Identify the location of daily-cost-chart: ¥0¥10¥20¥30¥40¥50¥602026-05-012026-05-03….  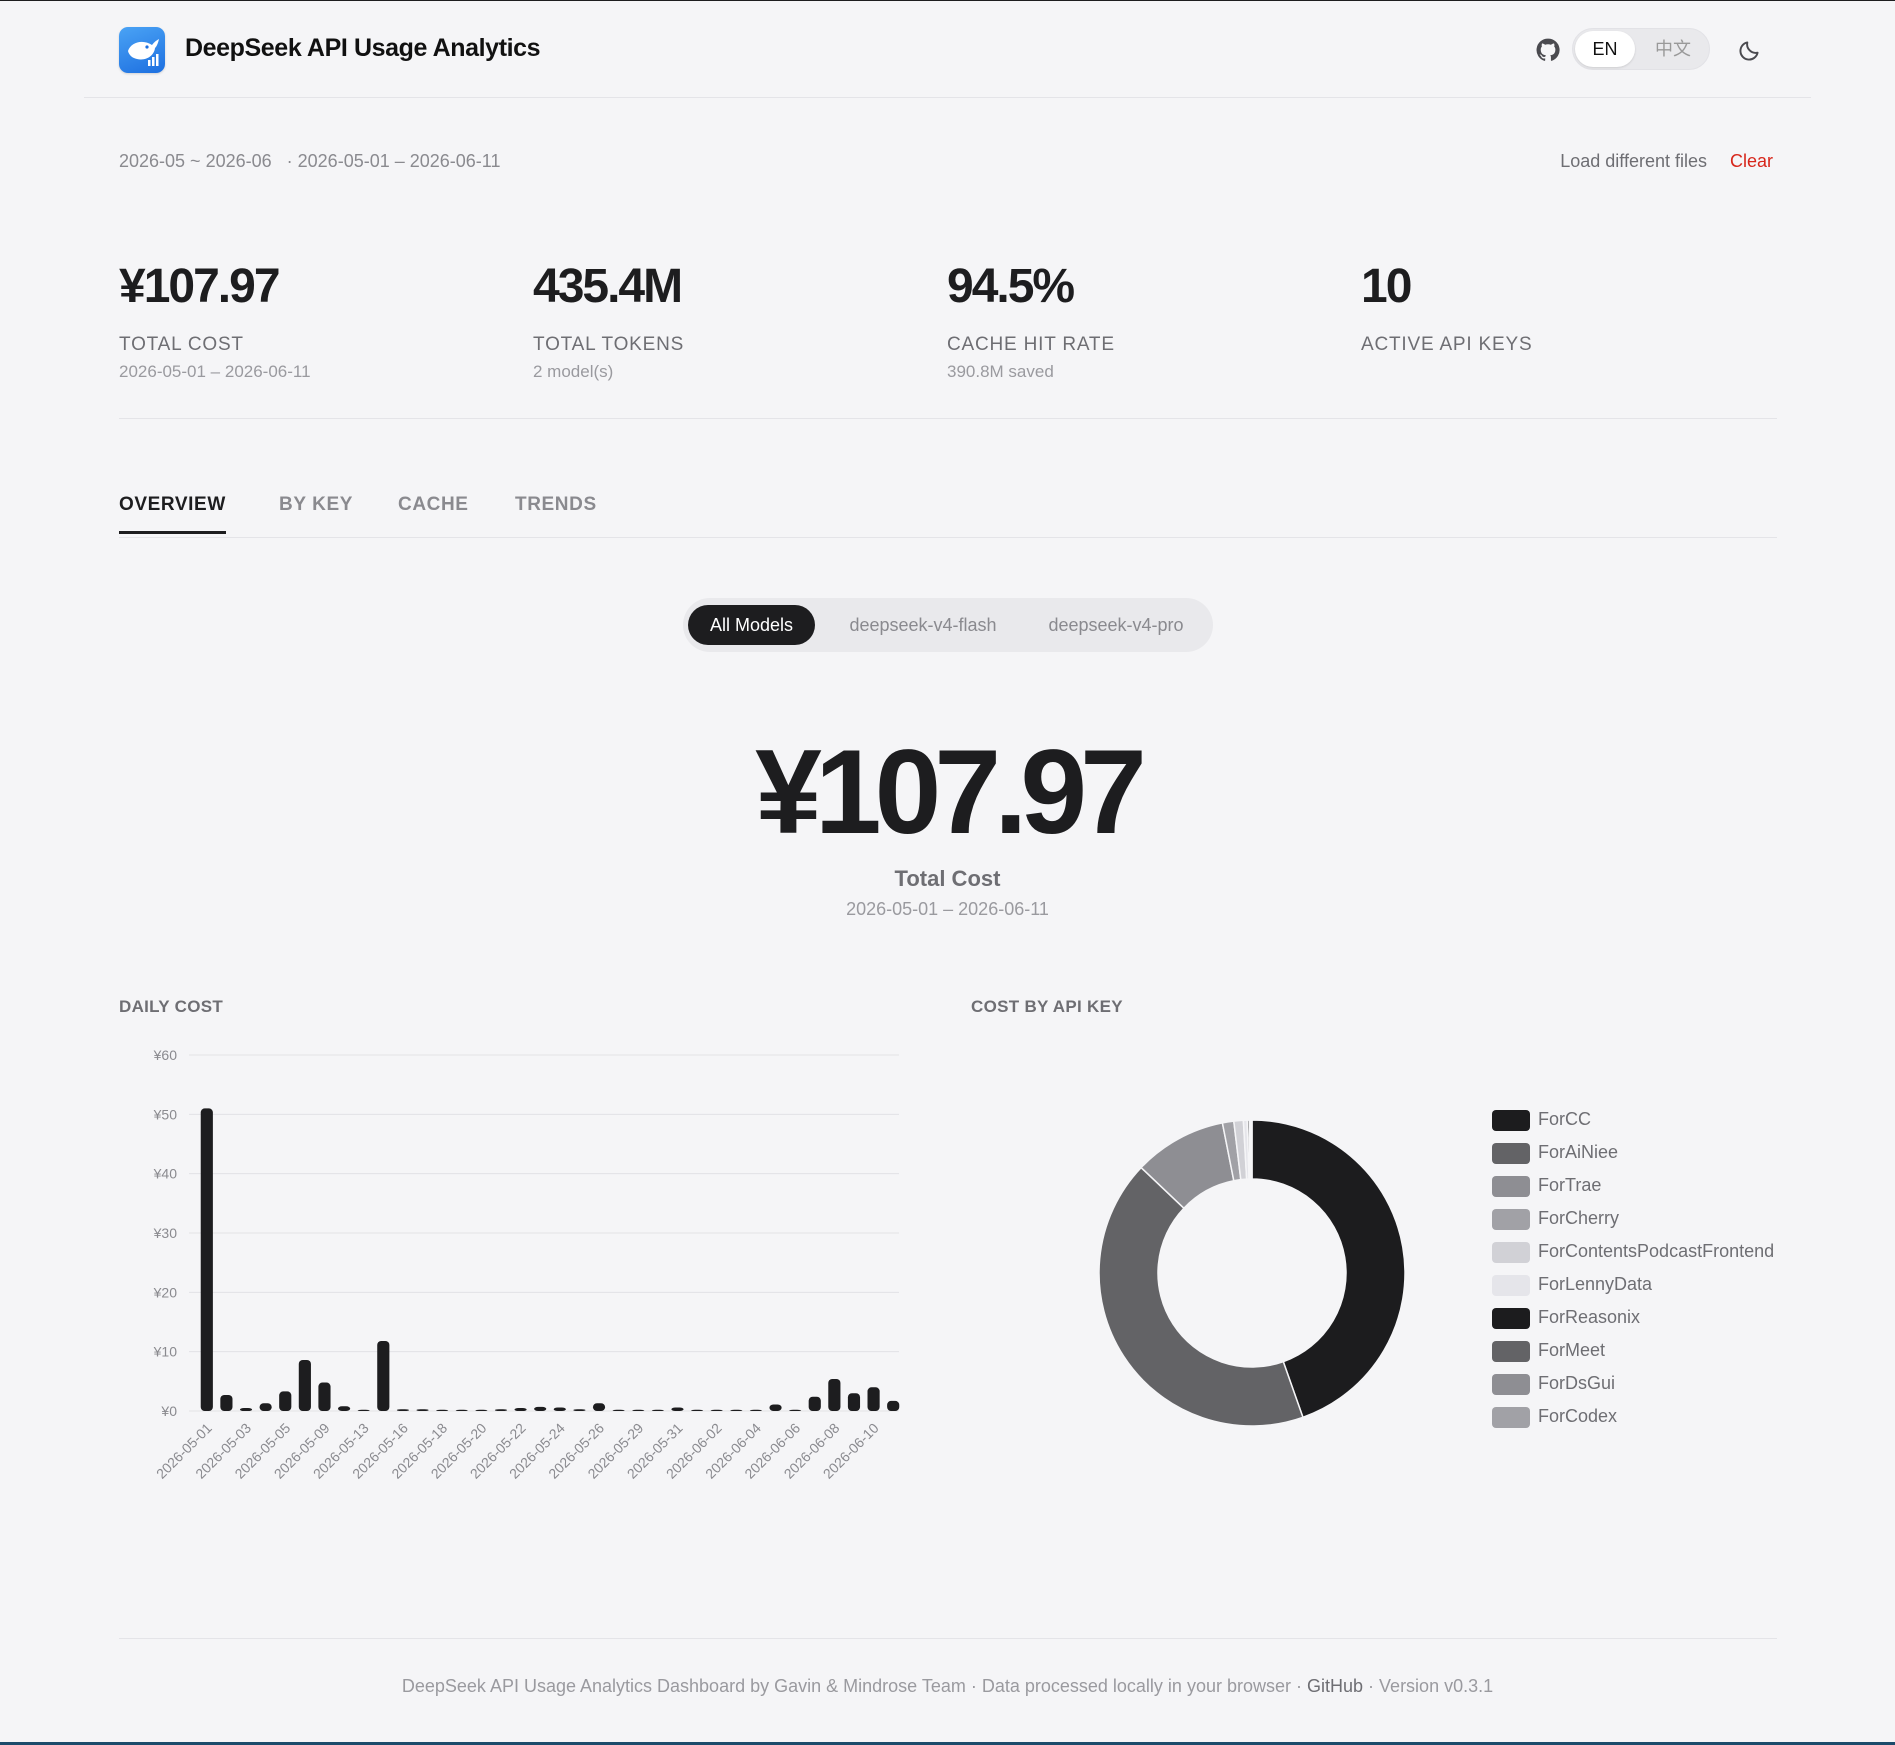
(526, 1264).